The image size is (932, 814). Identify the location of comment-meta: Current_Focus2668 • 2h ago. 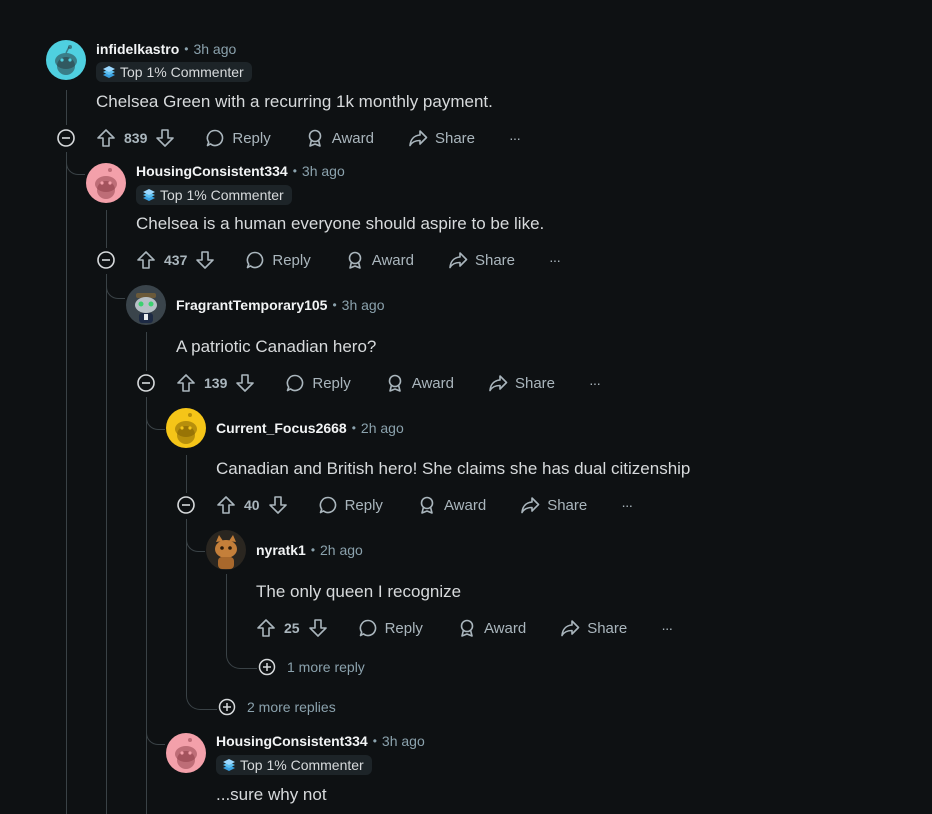
(310, 428).